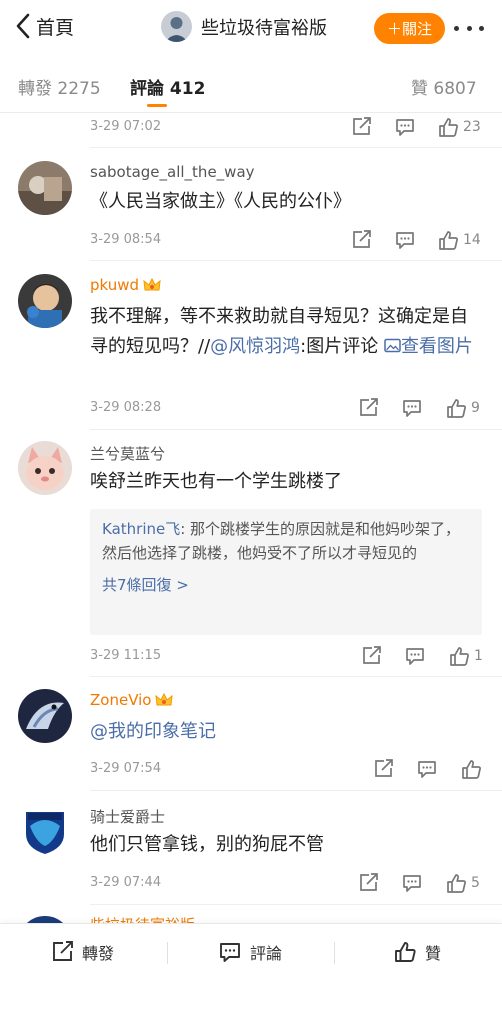 This screenshot has height=1024, width=502. Describe the element at coordinates (59, 86) in the screenshot. I see `tab-repost: 轉發 2275` at that location.